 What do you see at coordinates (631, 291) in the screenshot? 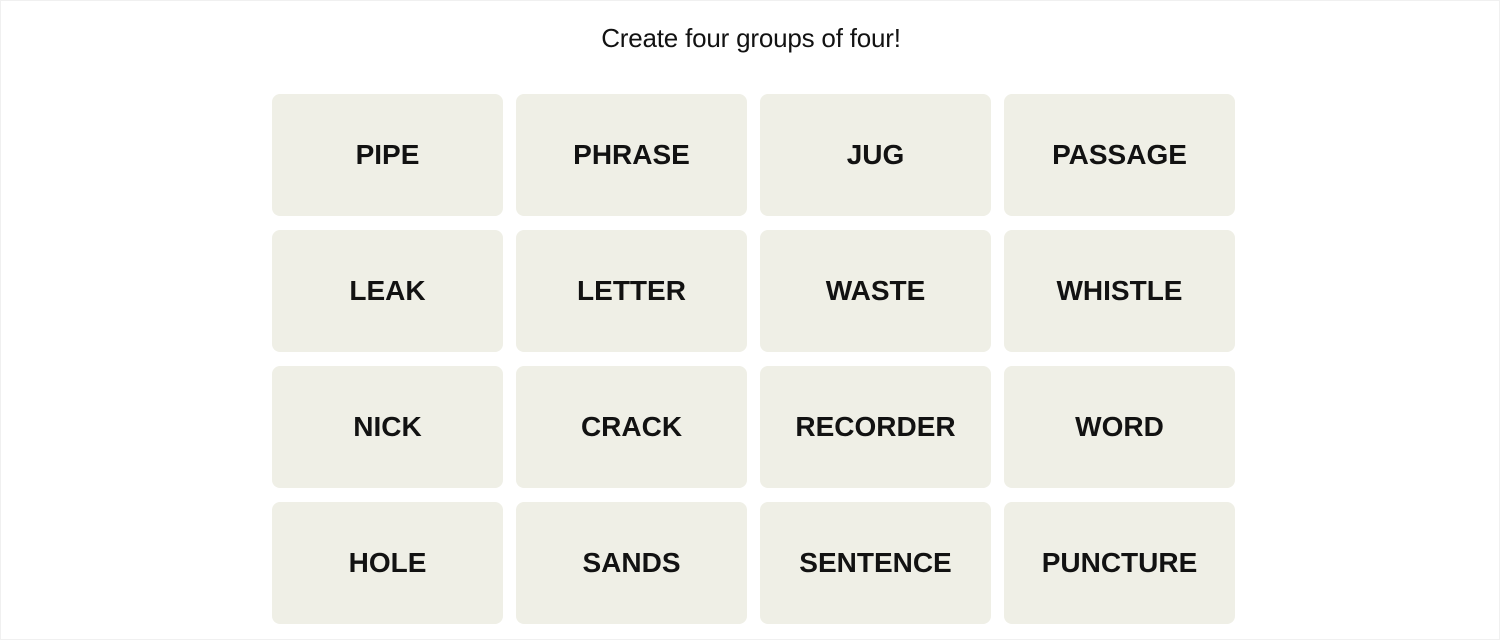
I see `word-tile: LETTER` at bounding box center [631, 291].